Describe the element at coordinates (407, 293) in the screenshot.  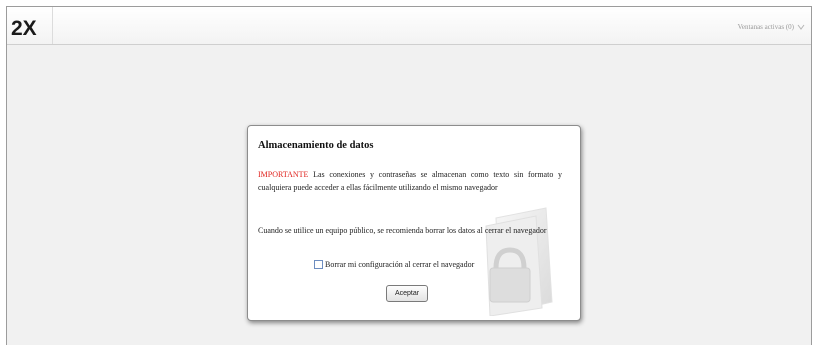
I see `accept-button: Aceptar` at that location.